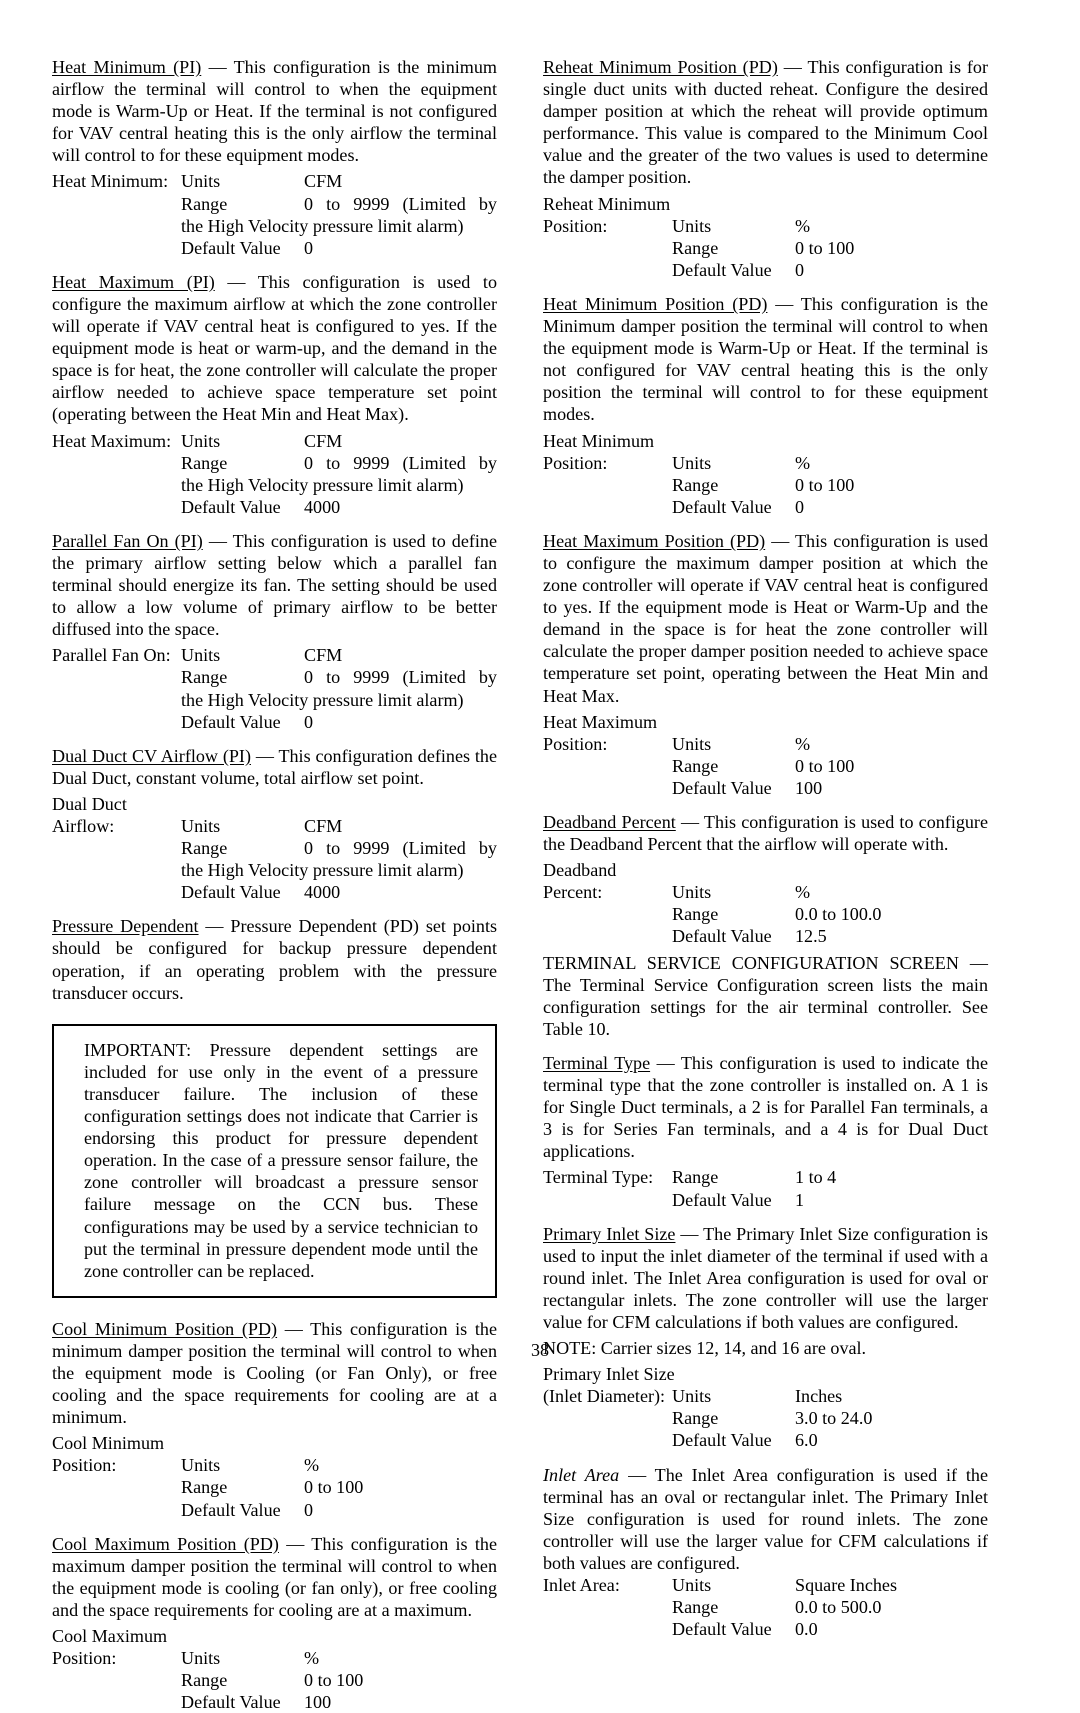 The height and width of the screenshot is (1713, 1080). What do you see at coordinates (127, 67) in the screenshot?
I see `section-heading: Heat Minimum (PI)` at bounding box center [127, 67].